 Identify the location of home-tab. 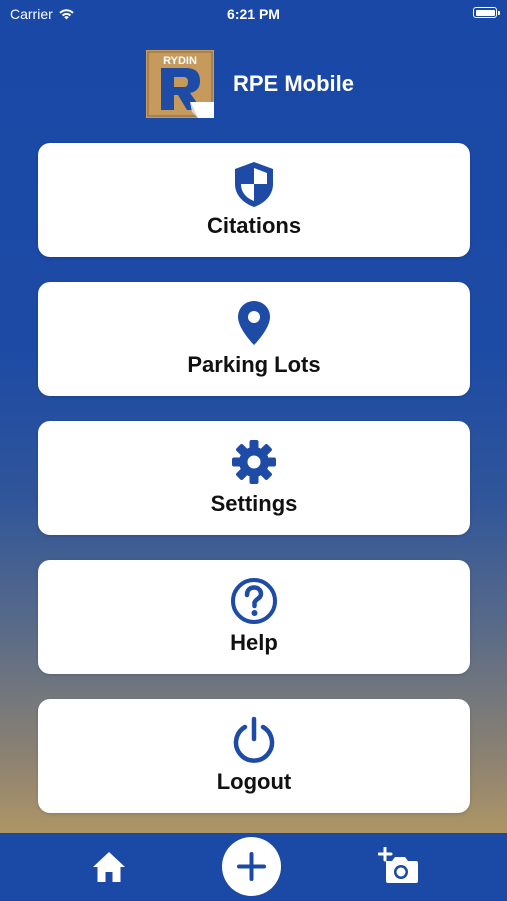
(109, 867).